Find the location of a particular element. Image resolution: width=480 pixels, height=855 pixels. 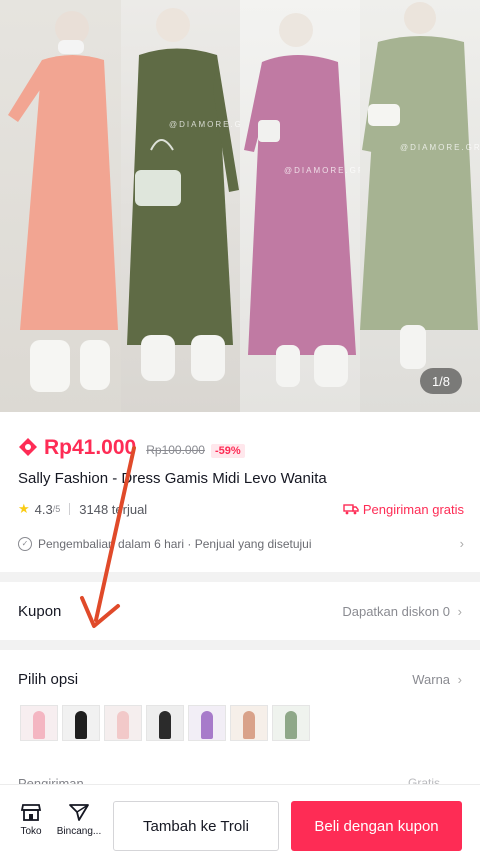

coupon-action-text: Dapatkan diskon 0 is located at coordinates (396, 611).